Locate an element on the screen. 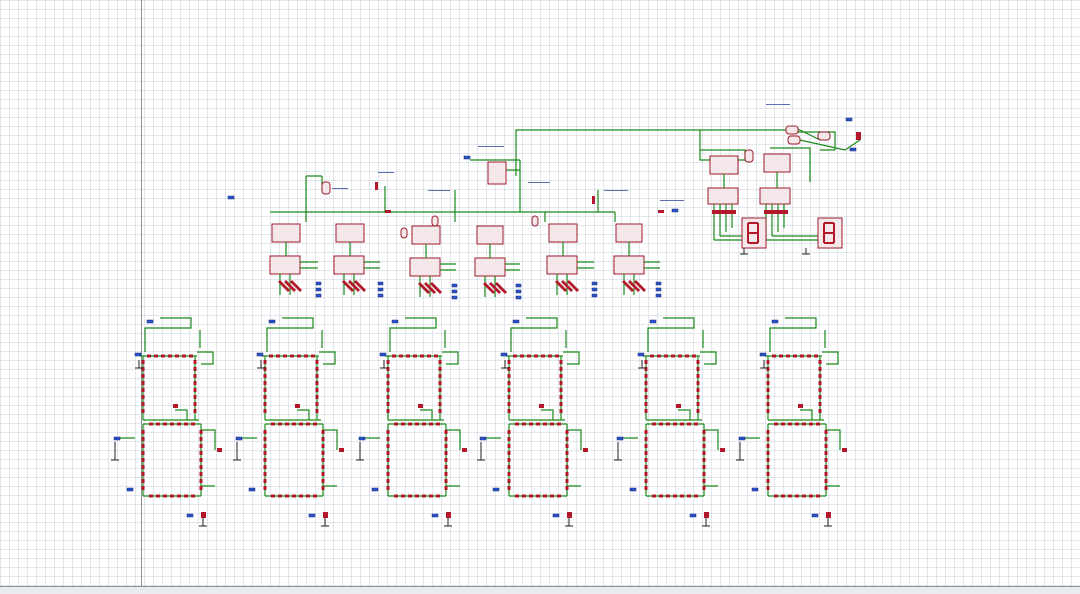  output-ports-counter is located at coordinates (488, 290).